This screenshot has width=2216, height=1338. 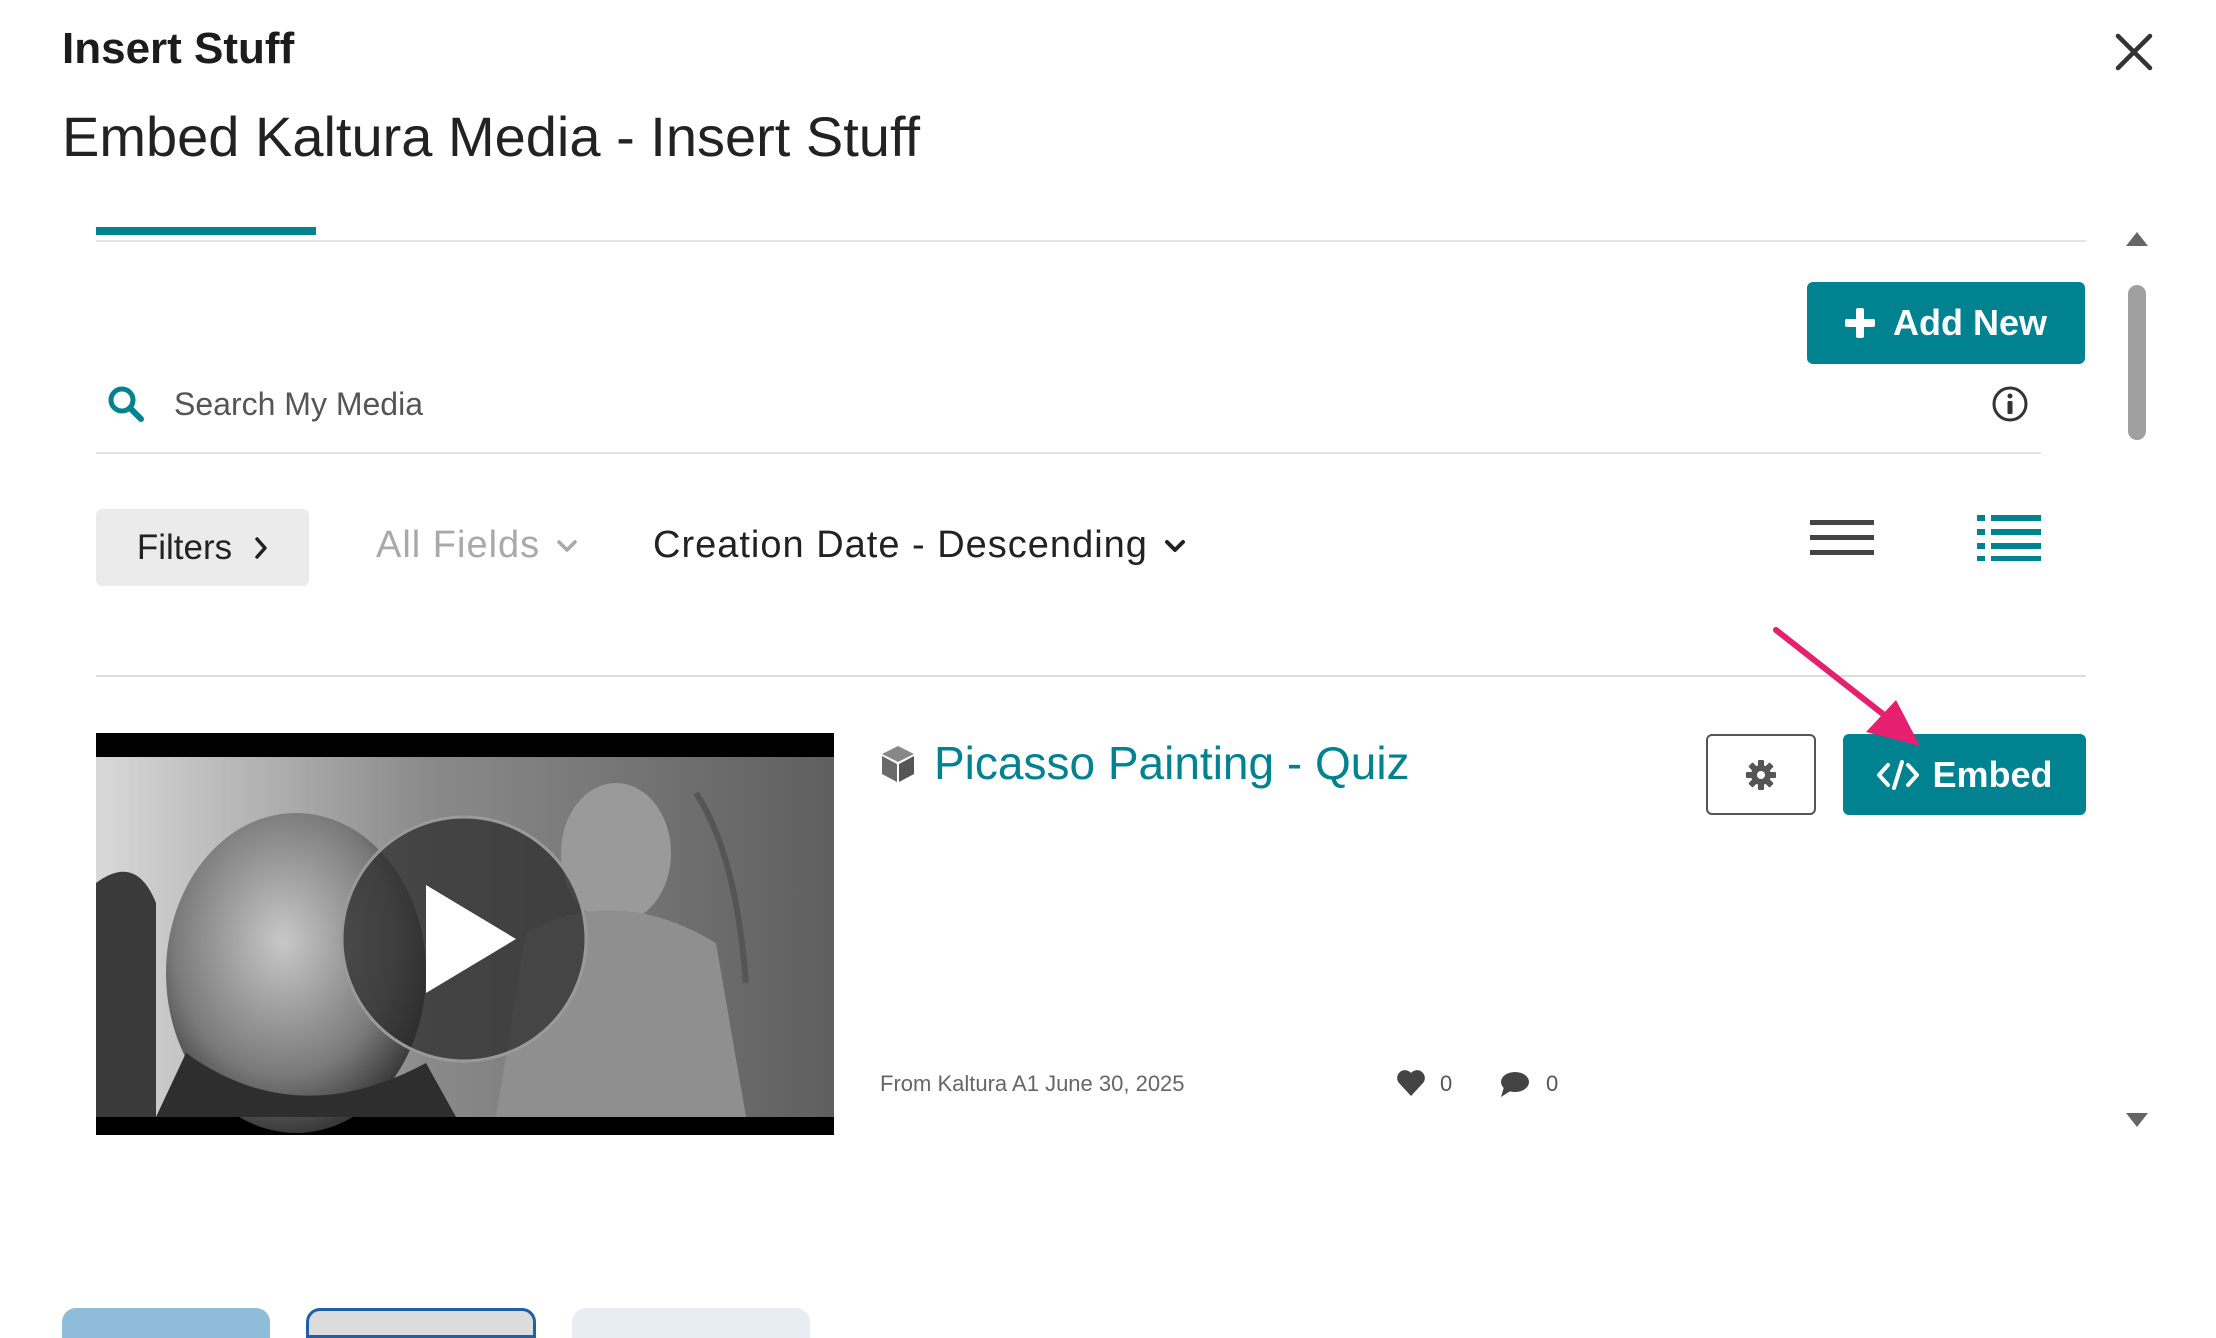 What do you see at coordinates (1842, 537) in the screenshot?
I see `list-view-icon` at bounding box center [1842, 537].